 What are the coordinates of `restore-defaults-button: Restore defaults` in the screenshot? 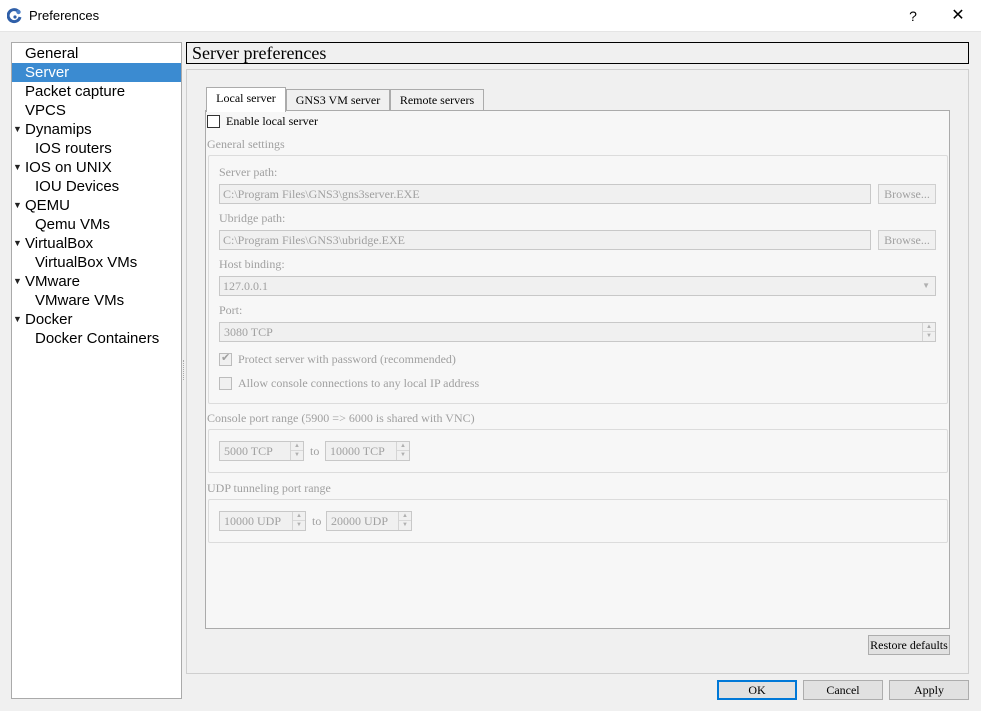 It's located at (909, 645).